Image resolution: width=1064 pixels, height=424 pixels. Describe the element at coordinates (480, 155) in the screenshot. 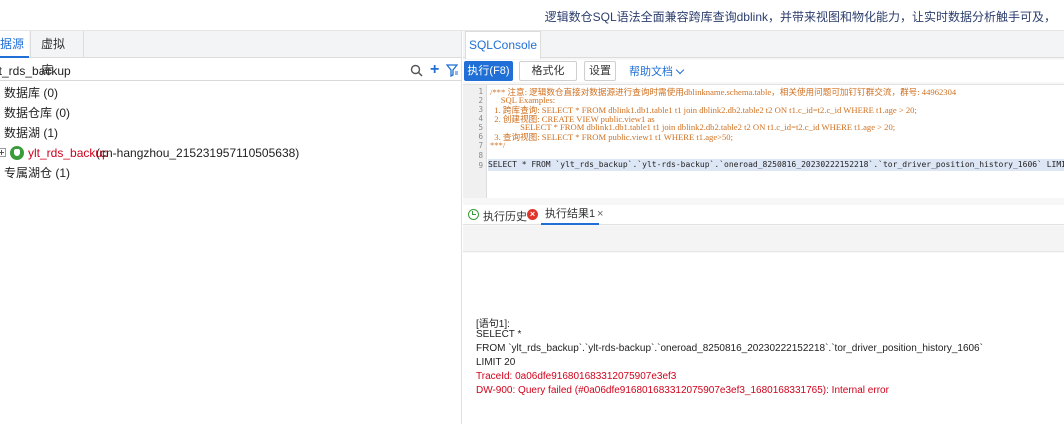

I see `line-number: 8` at that location.